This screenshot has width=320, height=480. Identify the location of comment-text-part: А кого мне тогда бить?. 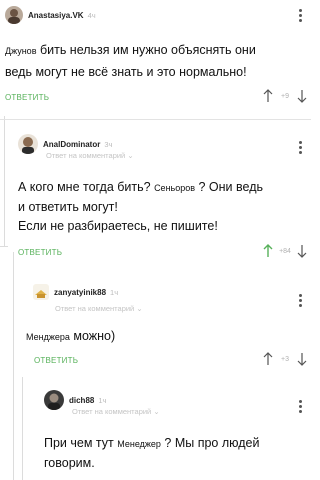
(86, 187).